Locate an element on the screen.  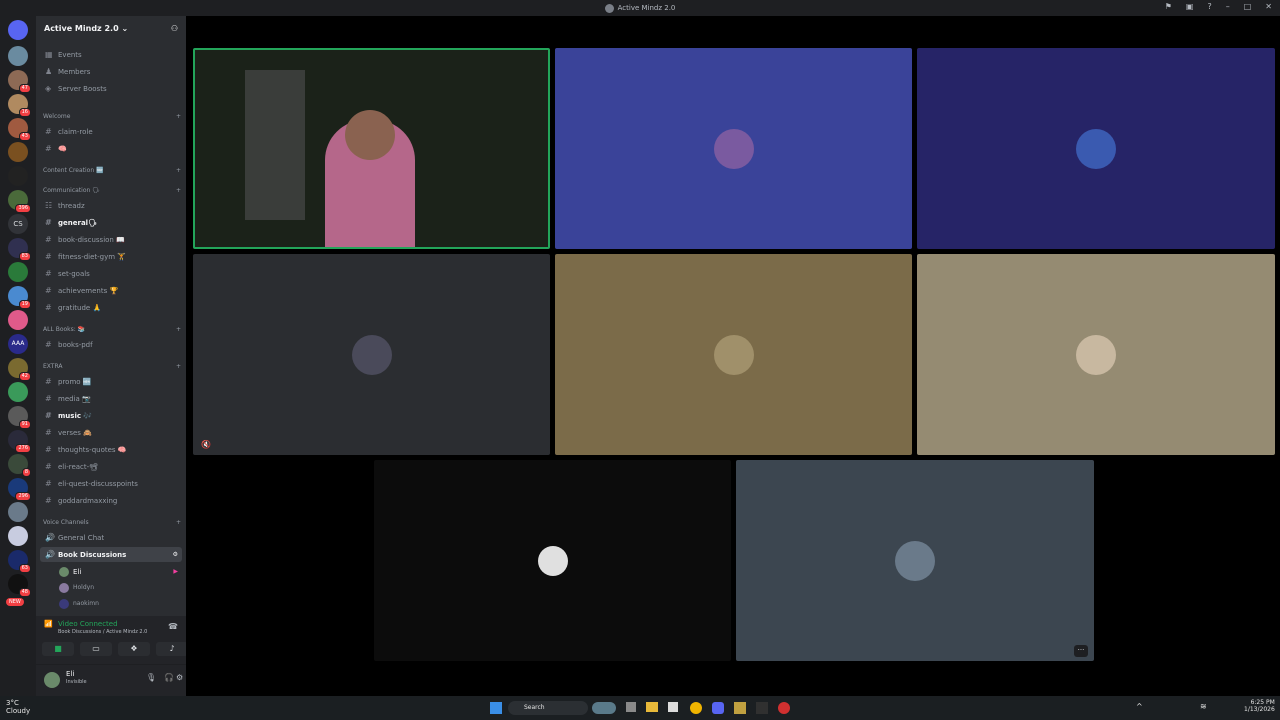
server-icon: 296 is located at coordinates (19, 489).